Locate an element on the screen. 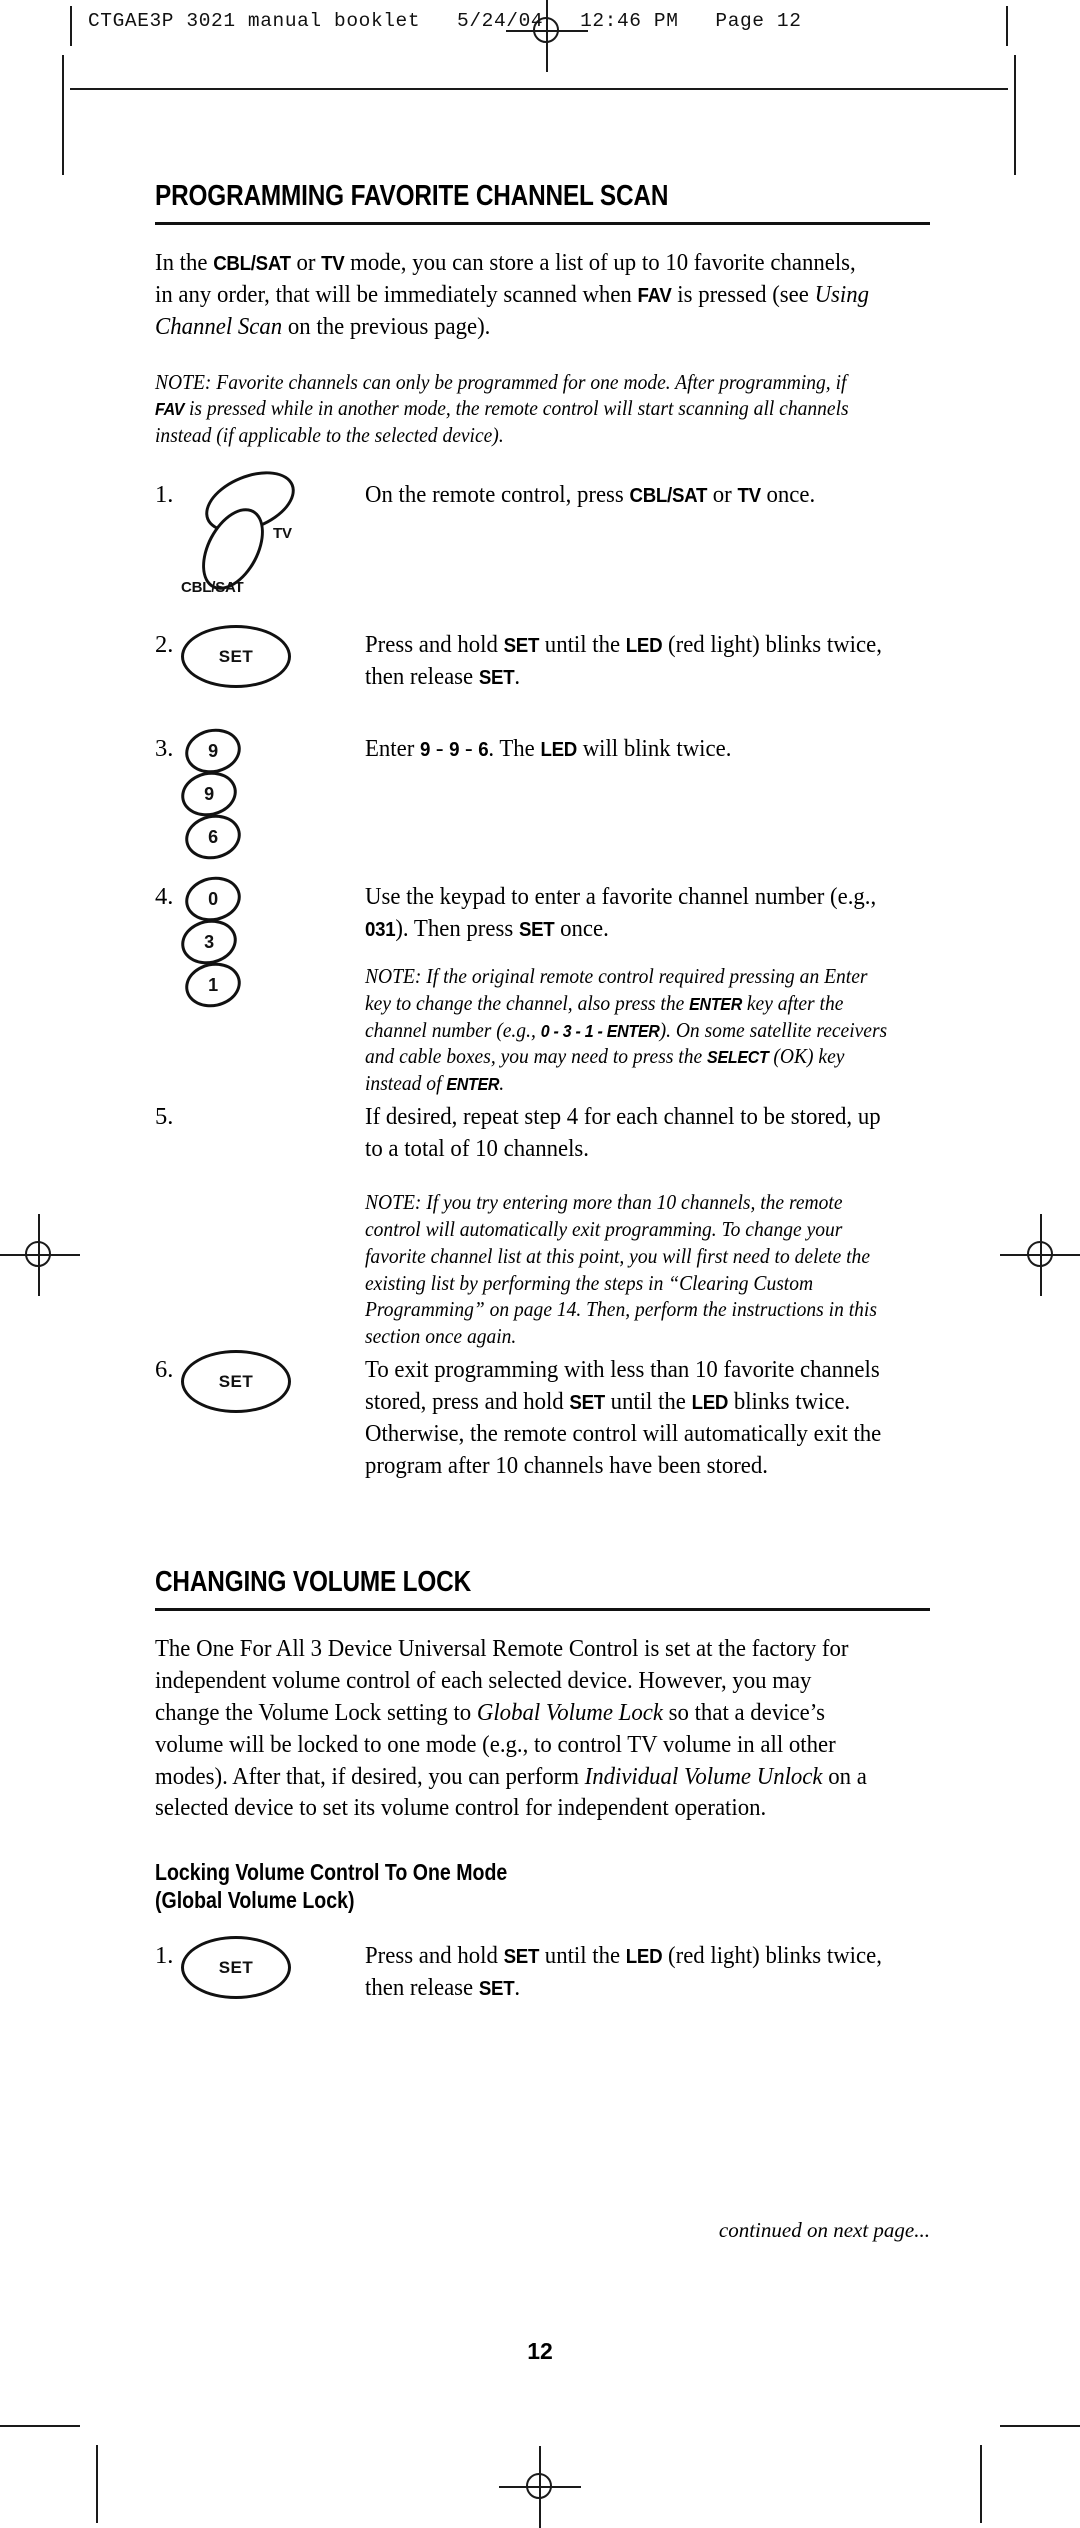 The height and width of the screenshot is (2528, 1080). key-9: 9 is located at coordinates (425, 750).